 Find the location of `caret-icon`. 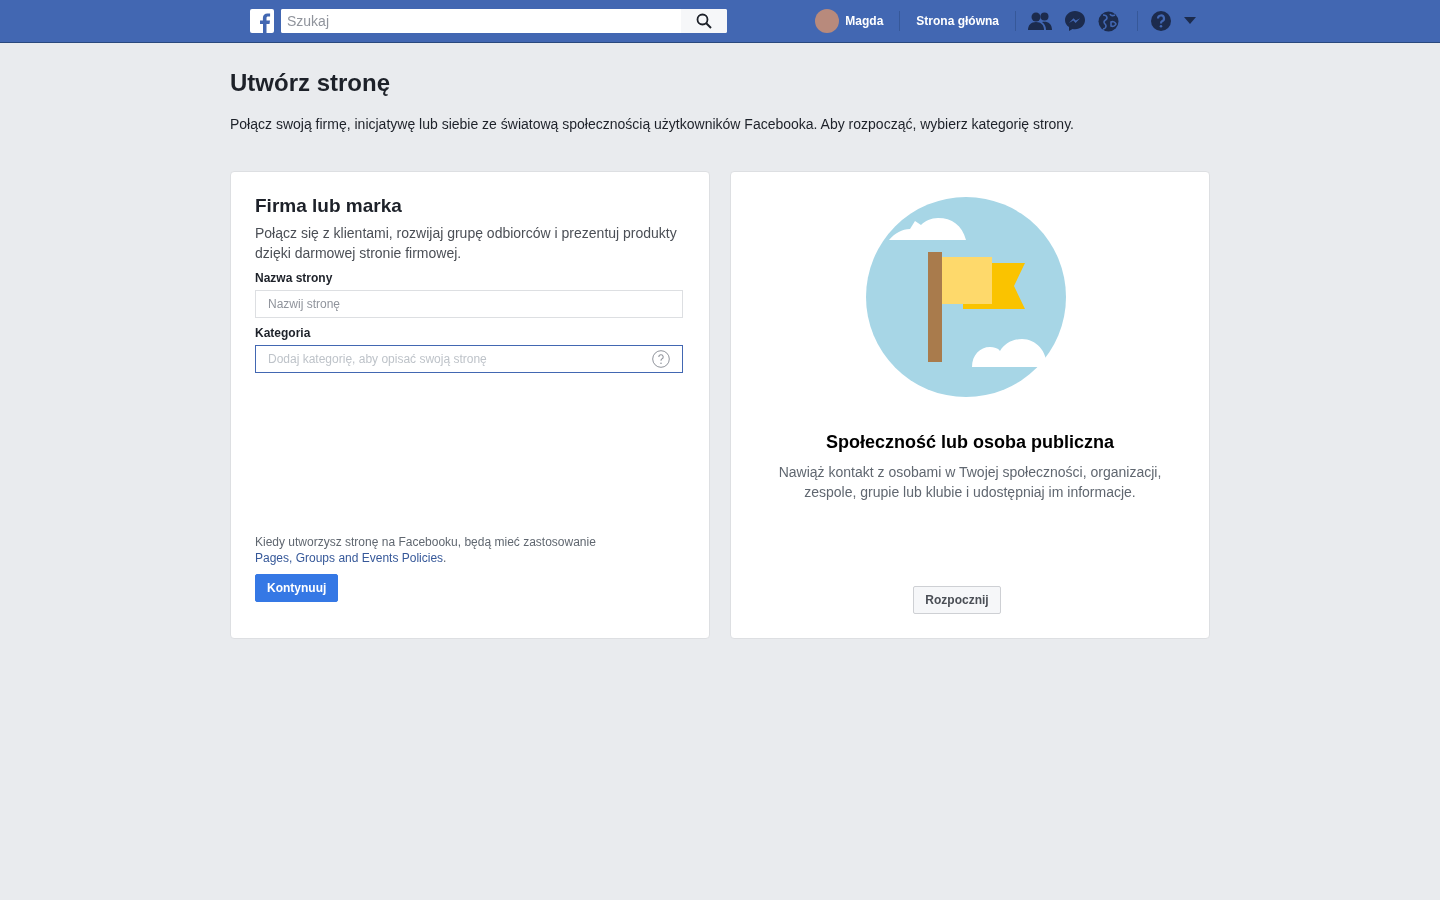

caret-icon is located at coordinates (1190, 21).